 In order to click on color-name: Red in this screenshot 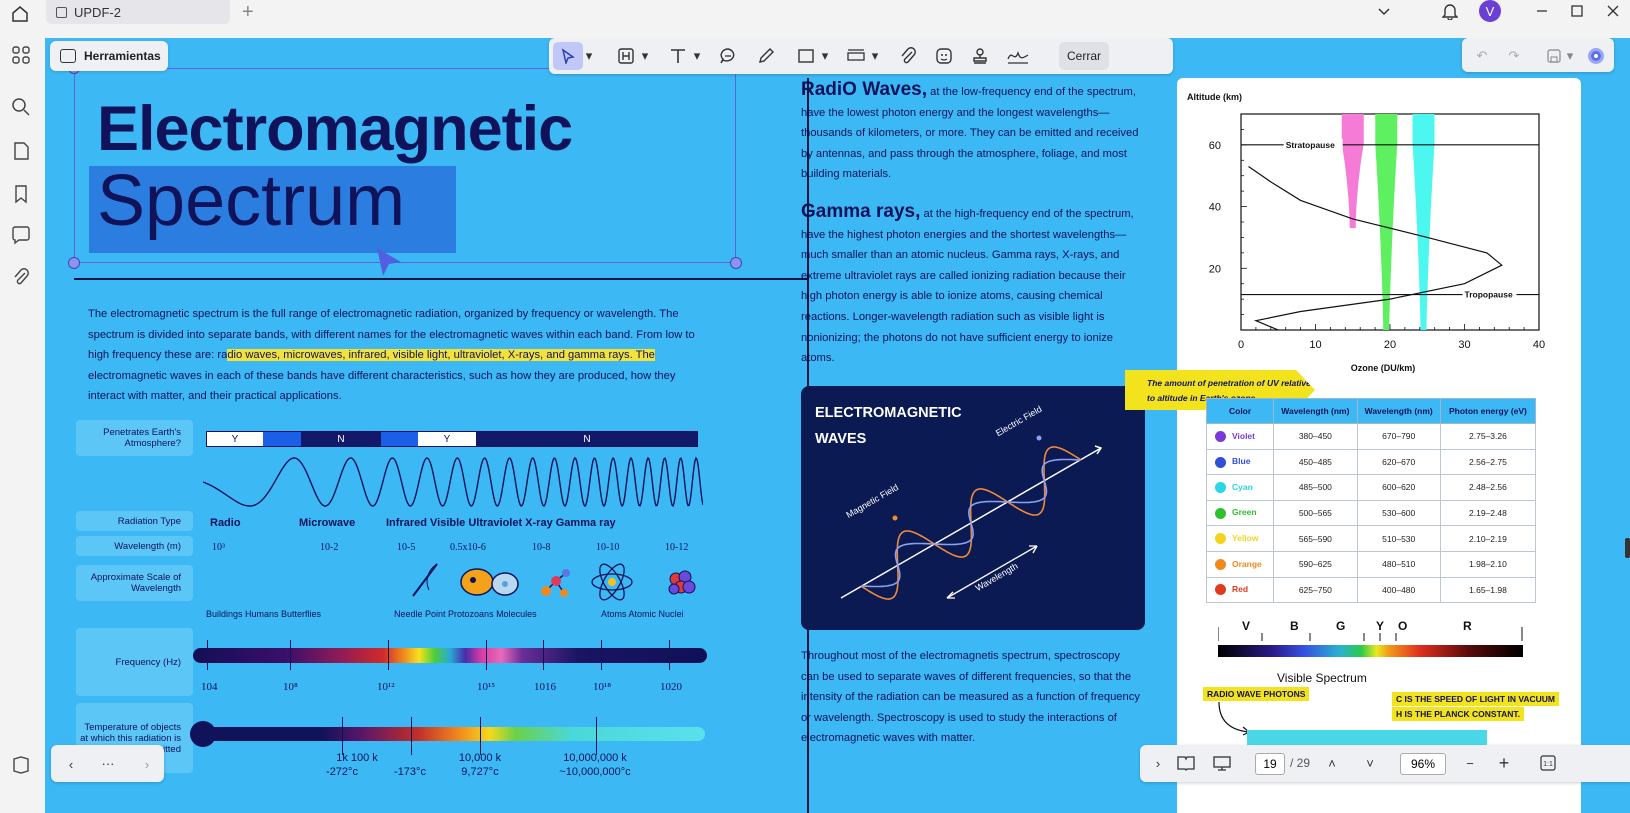, I will do `click(1240, 589)`.